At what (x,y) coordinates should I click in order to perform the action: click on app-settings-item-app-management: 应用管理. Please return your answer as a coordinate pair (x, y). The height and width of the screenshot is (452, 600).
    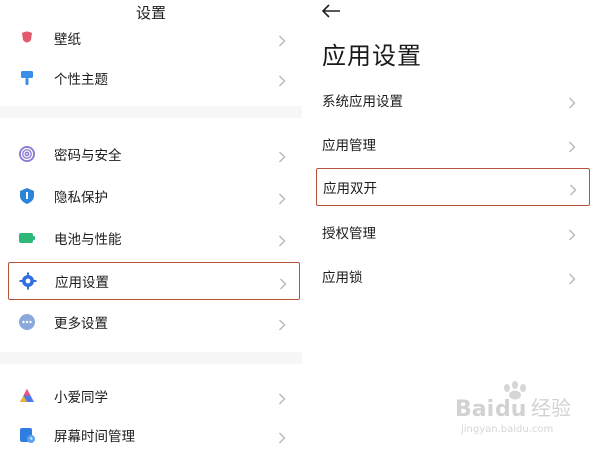
    Looking at the image, I should click on (452, 144).